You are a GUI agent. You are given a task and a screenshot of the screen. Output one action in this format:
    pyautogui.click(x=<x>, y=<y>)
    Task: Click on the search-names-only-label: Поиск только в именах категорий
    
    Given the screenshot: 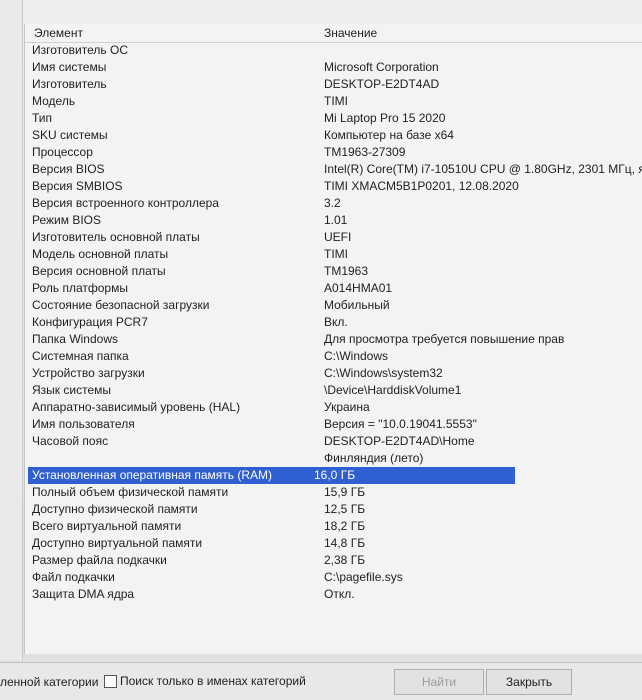 What is the action you would take?
    pyautogui.click(x=213, y=681)
    